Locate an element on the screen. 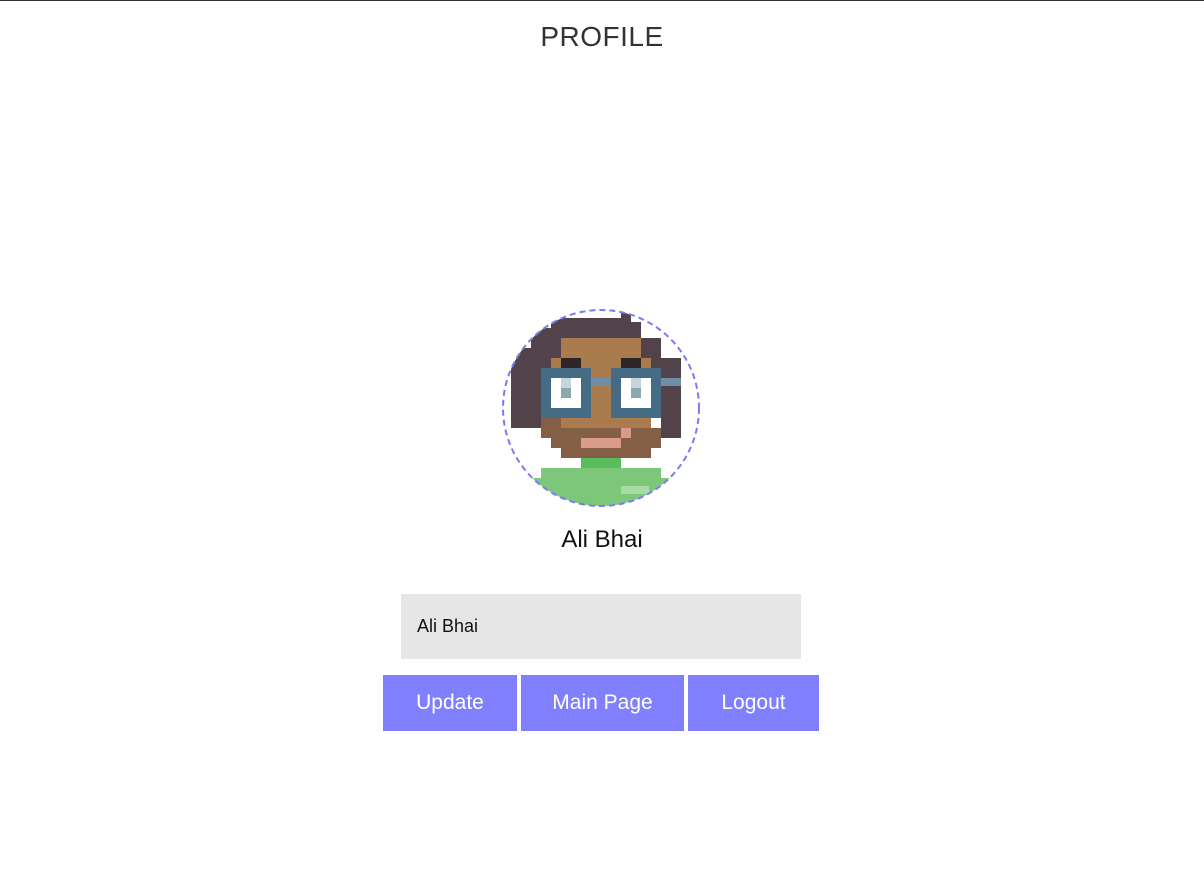  name-input is located at coordinates (601, 626).